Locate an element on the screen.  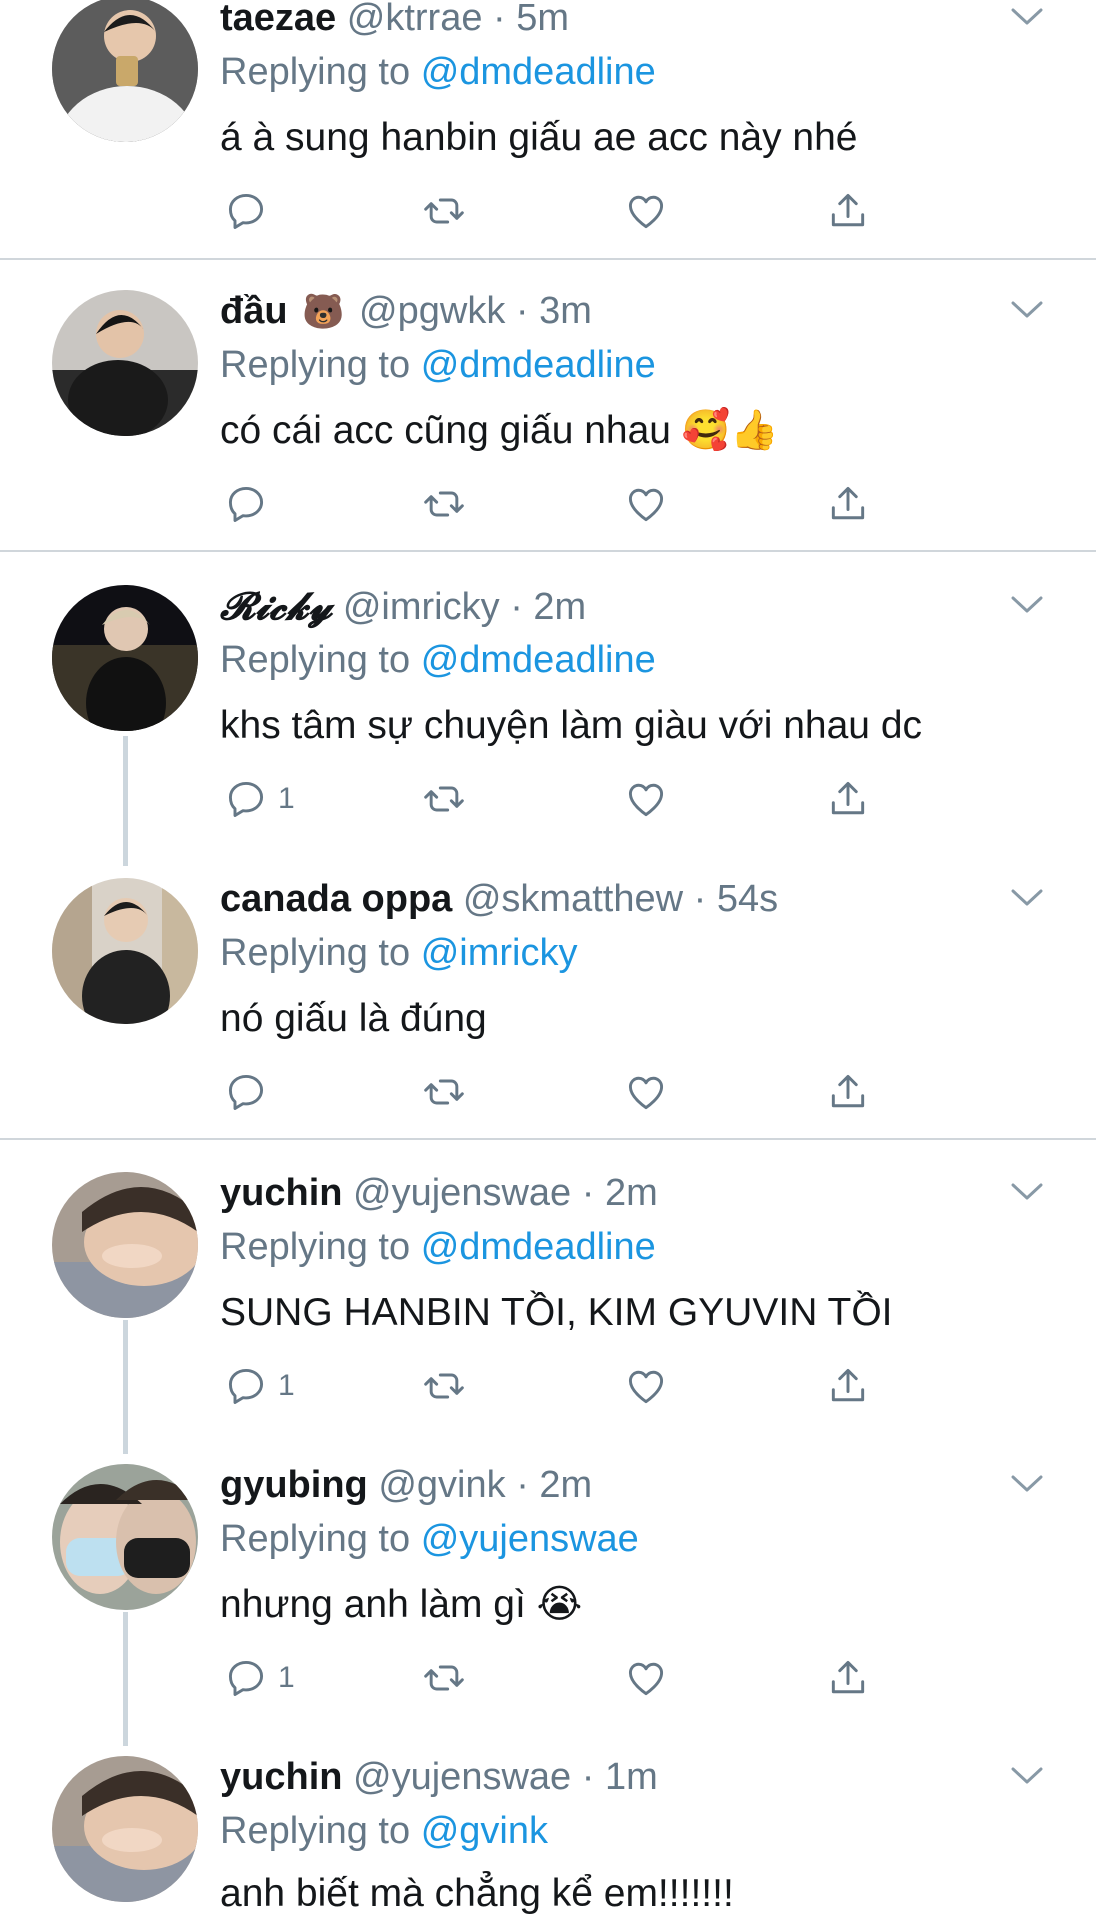
mention-link: @gvink is located at coordinates (484, 1831).